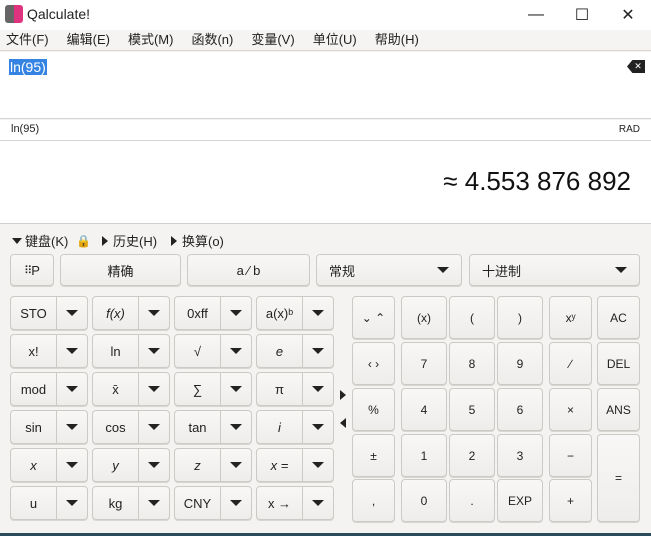 The image size is (651, 536). I want to click on expression-input: ln(95) ✕, so click(325, 85).